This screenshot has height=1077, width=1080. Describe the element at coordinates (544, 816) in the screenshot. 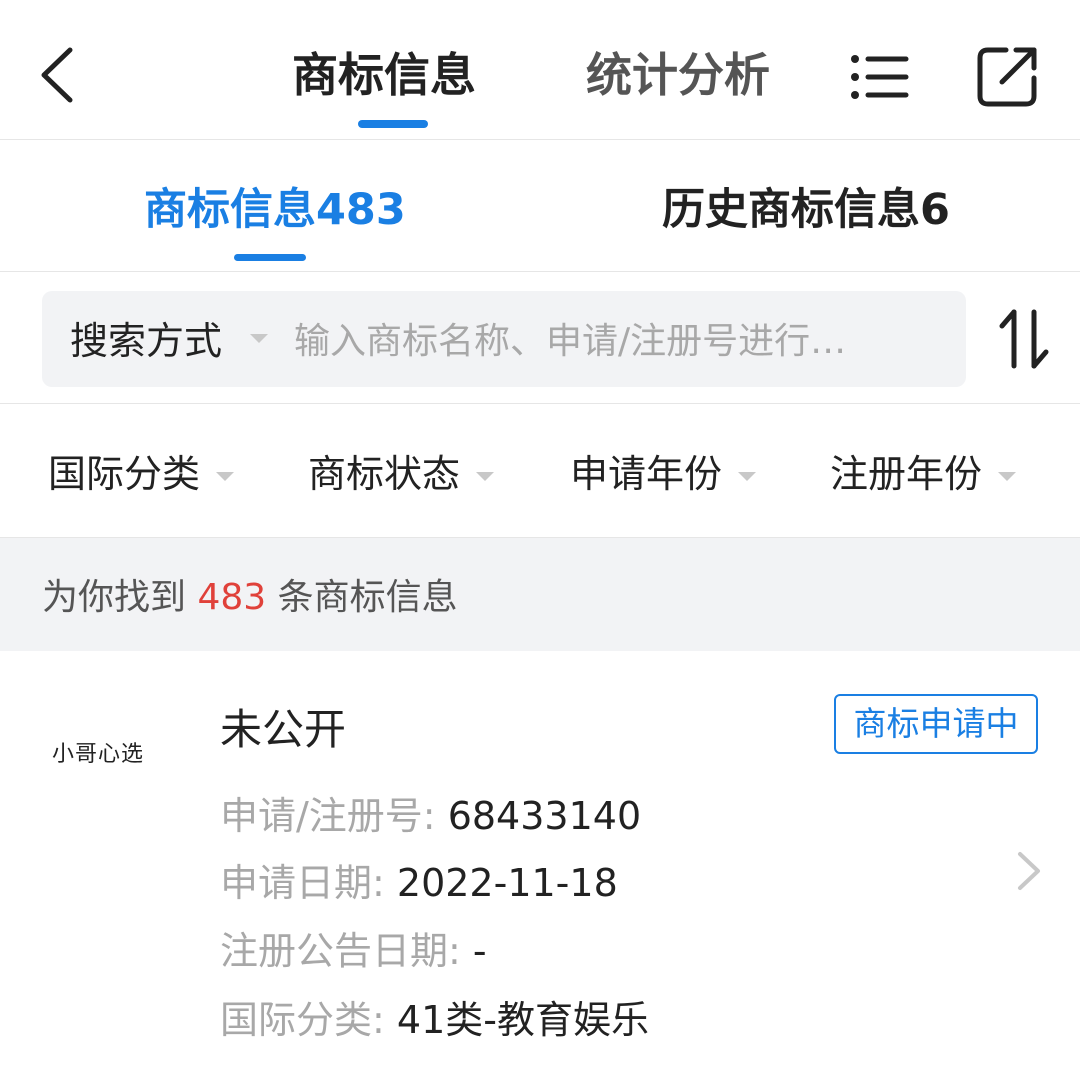

I see `field-value: 68433140` at that location.